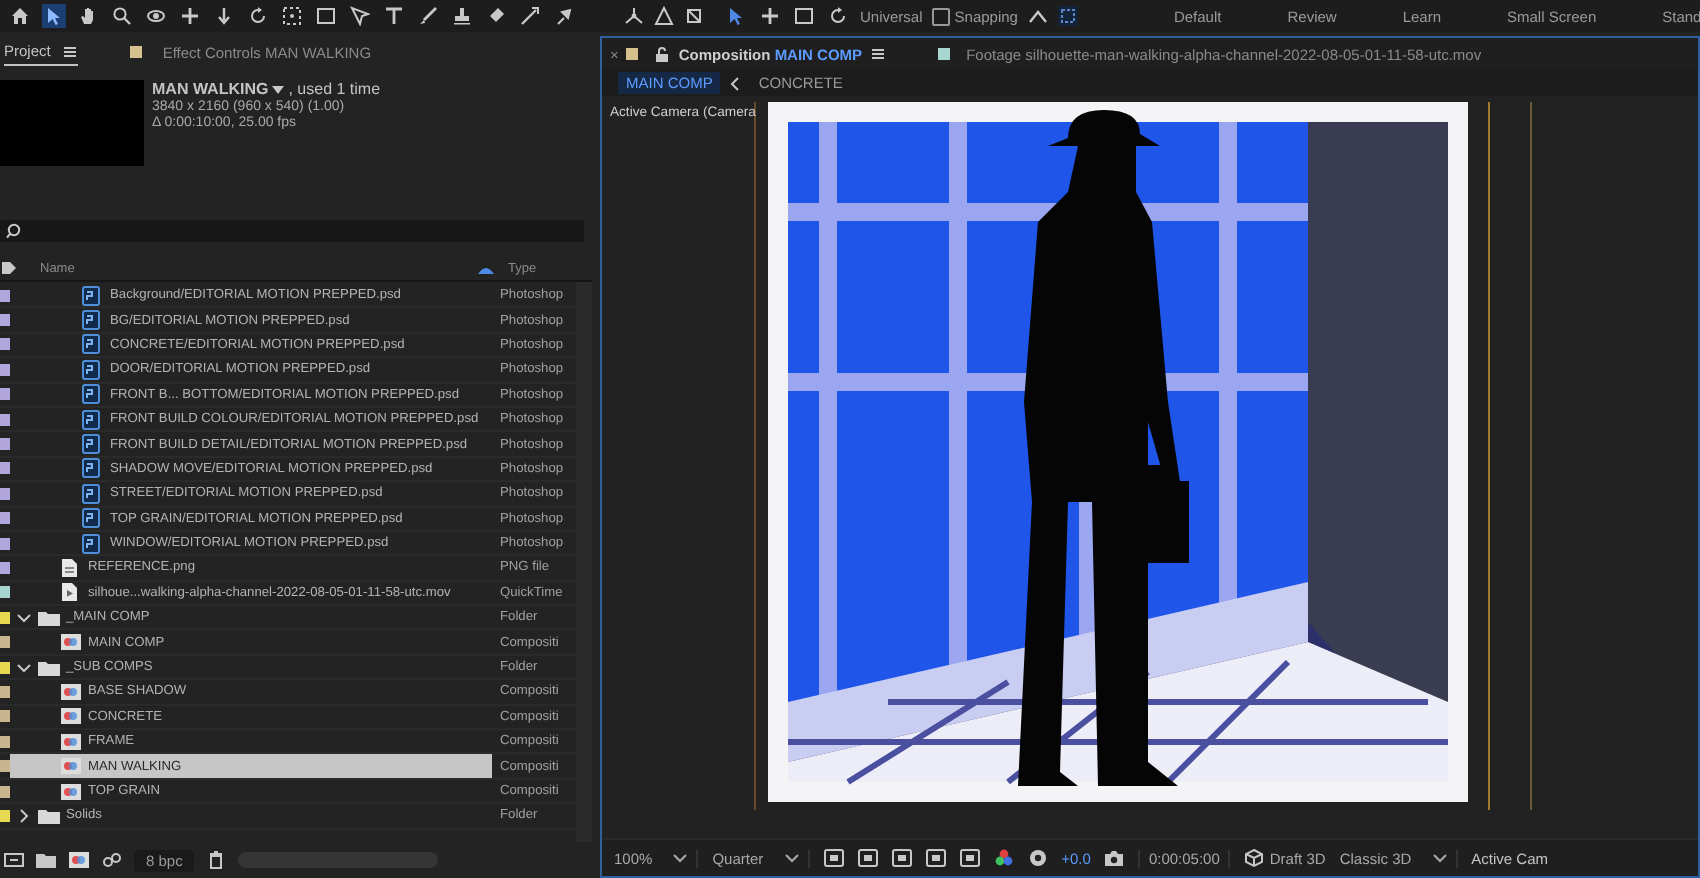  What do you see at coordinates (292, 231) in the screenshot?
I see `search-field` at bounding box center [292, 231].